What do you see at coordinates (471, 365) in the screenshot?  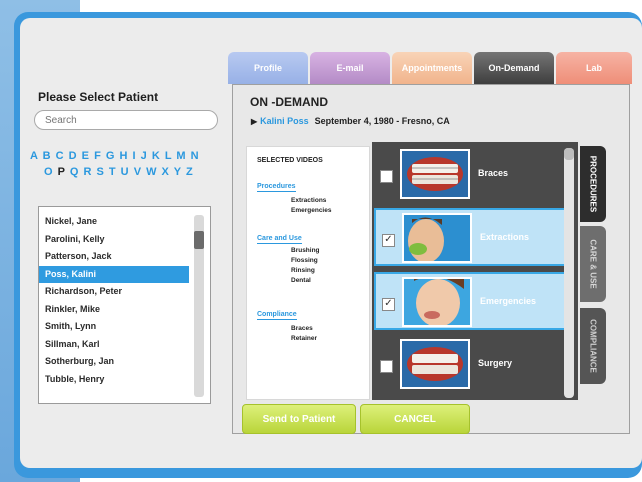 I see `video-row-surgery: Surgery` at bounding box center [471, 365].